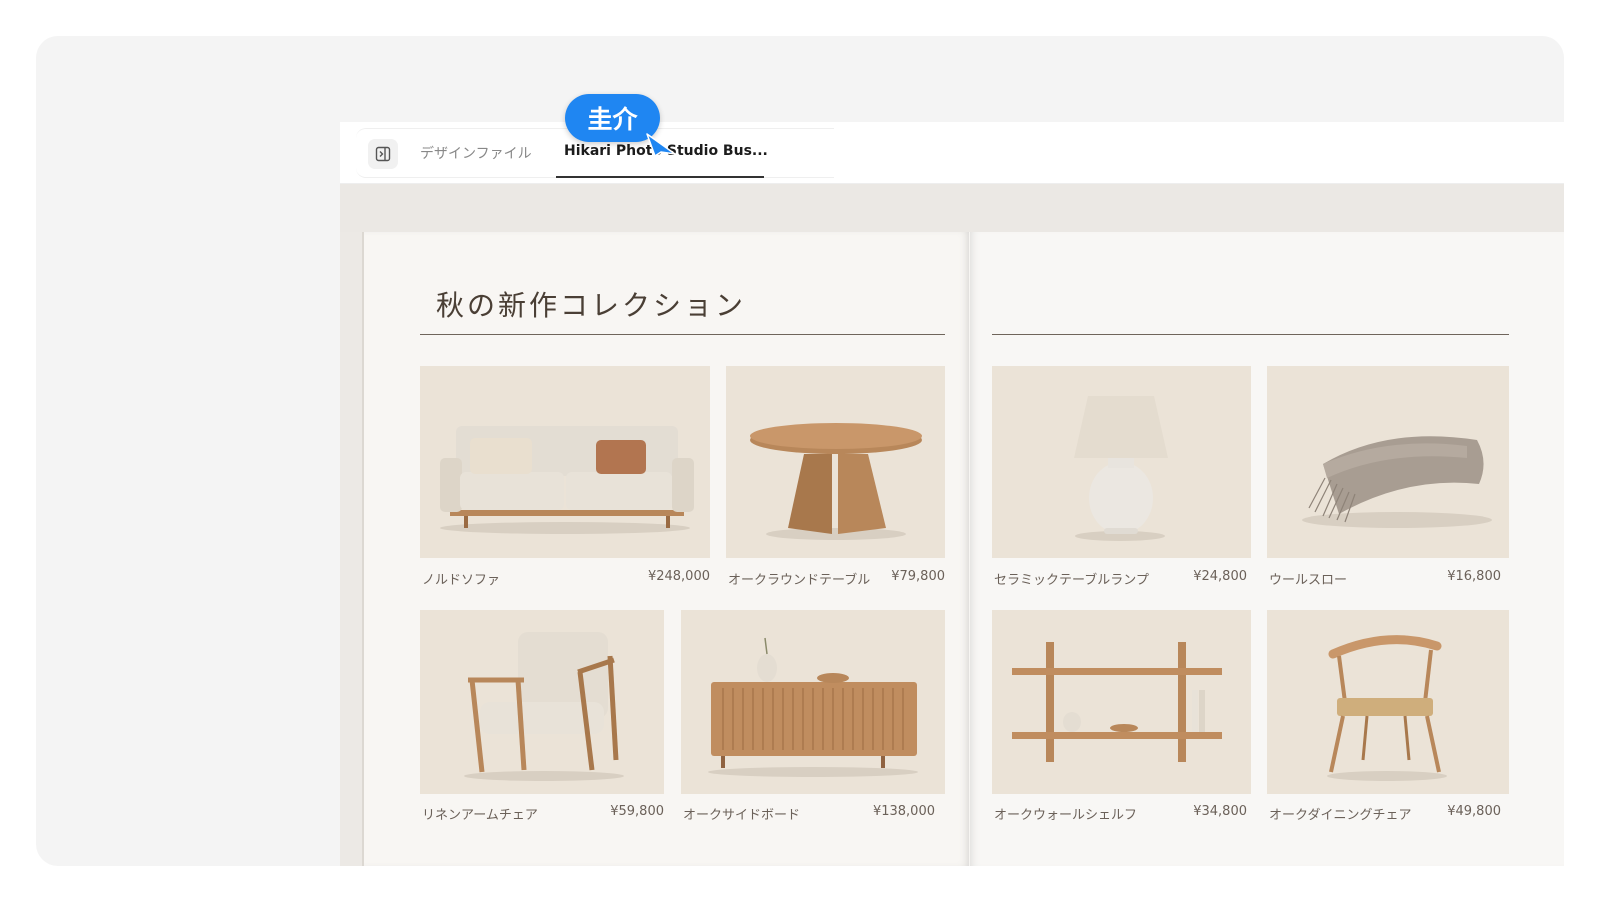 The image size is (1600, 900). Describe the element at coordinates (480, 815) in the screenshot. I see `product-name: リネンアームチェア` at that location.